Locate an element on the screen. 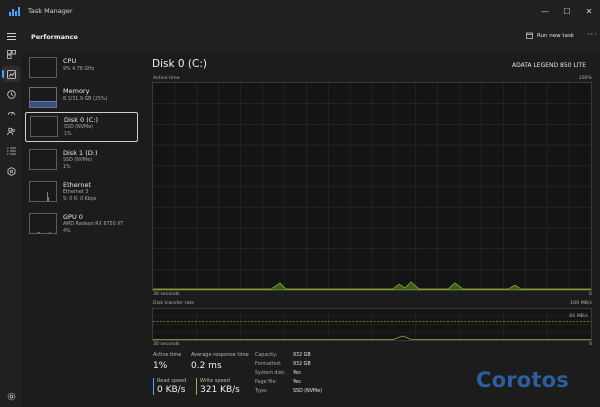  gpu-model: AMD Radeon RX 6750 XT is located at coordinates (93, 224).